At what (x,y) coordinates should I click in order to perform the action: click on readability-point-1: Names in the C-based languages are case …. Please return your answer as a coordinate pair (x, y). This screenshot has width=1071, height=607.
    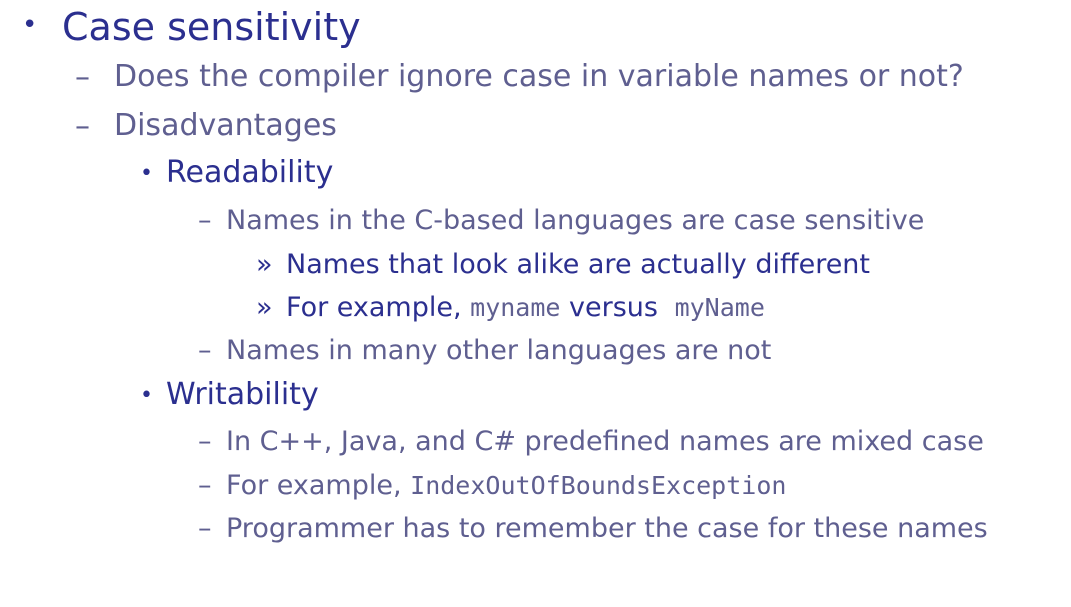
    Looking at the image, I should click on (575, 220).